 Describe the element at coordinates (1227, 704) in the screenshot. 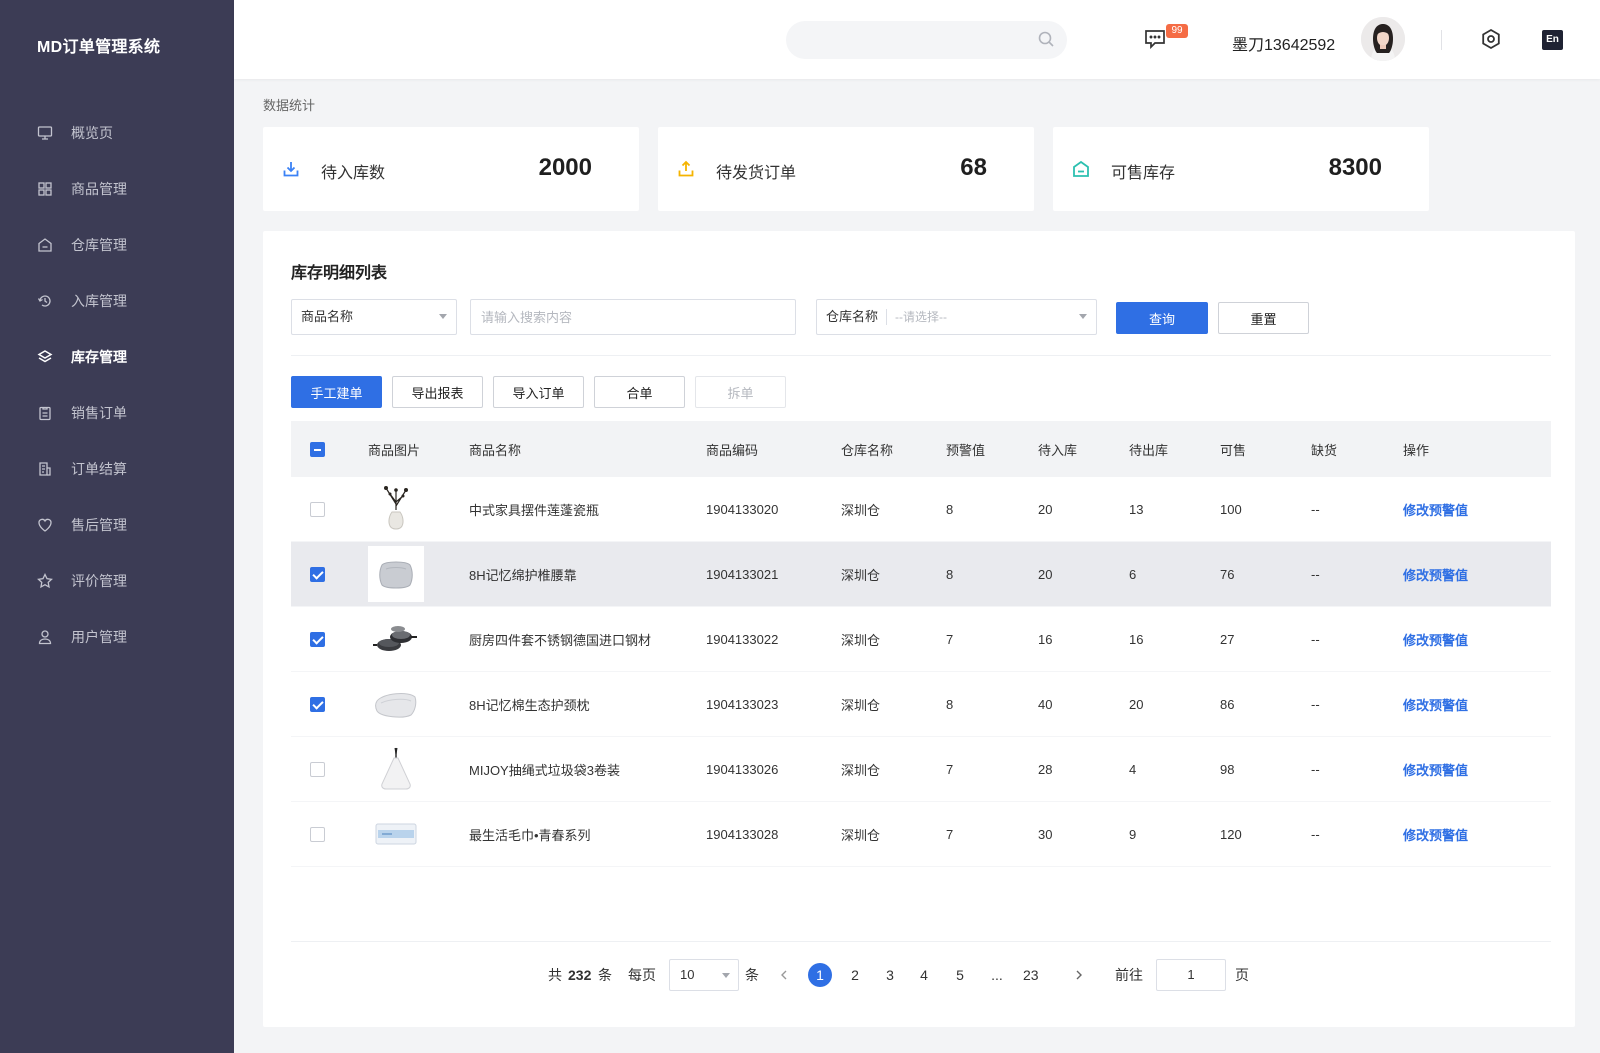

I see `available: 86` at that location.